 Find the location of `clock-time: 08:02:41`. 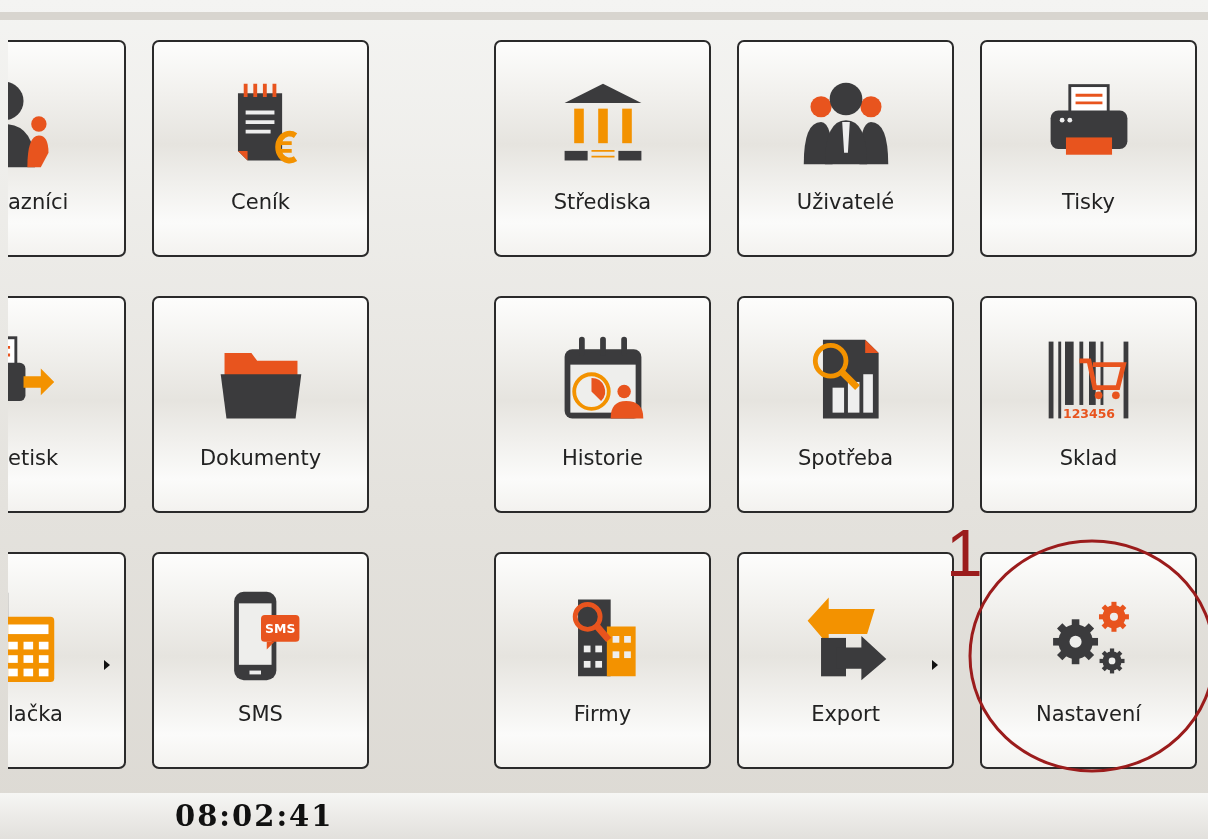

clock-time: 08:02:41 is located at coordinates (254, 816).